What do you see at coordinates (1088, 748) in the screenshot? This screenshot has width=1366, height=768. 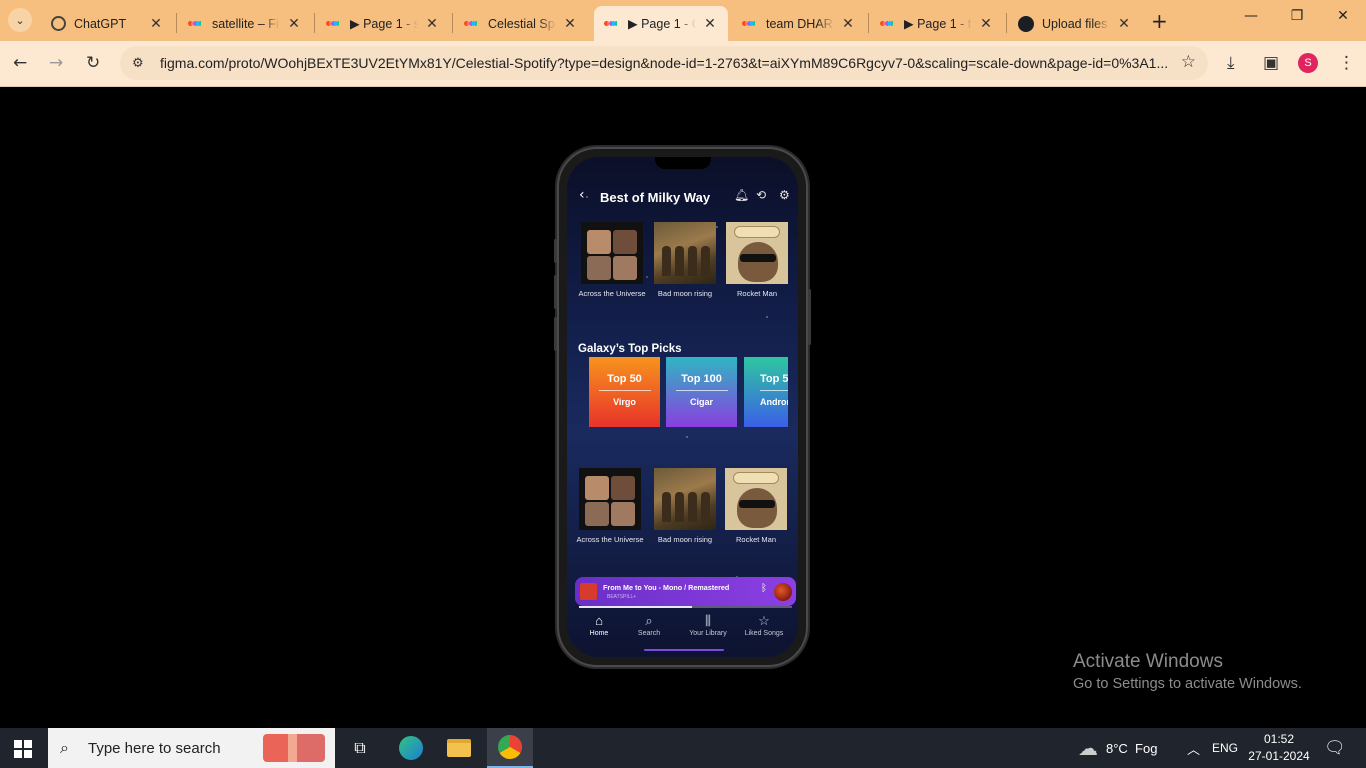 I see `cloud-icon: ☁` at bounding box center [1088, 748].